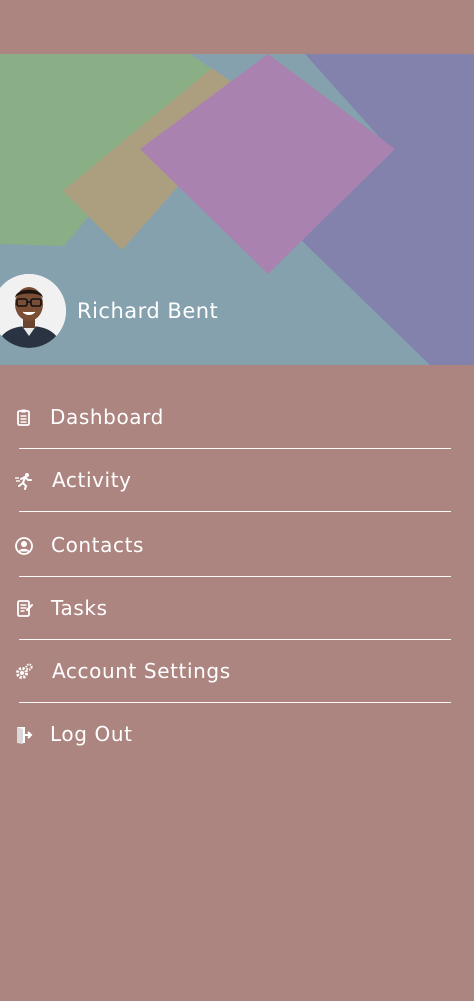  I want to click on menu-label: Tasks, so click(79, 608).